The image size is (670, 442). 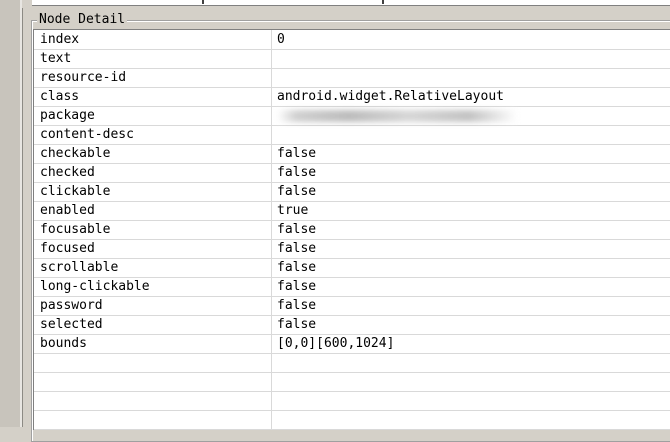 What do you see at coordinates (352, 78) in the screenshot?
I see `table-row: resource-id` at bounding box center [352, 78].